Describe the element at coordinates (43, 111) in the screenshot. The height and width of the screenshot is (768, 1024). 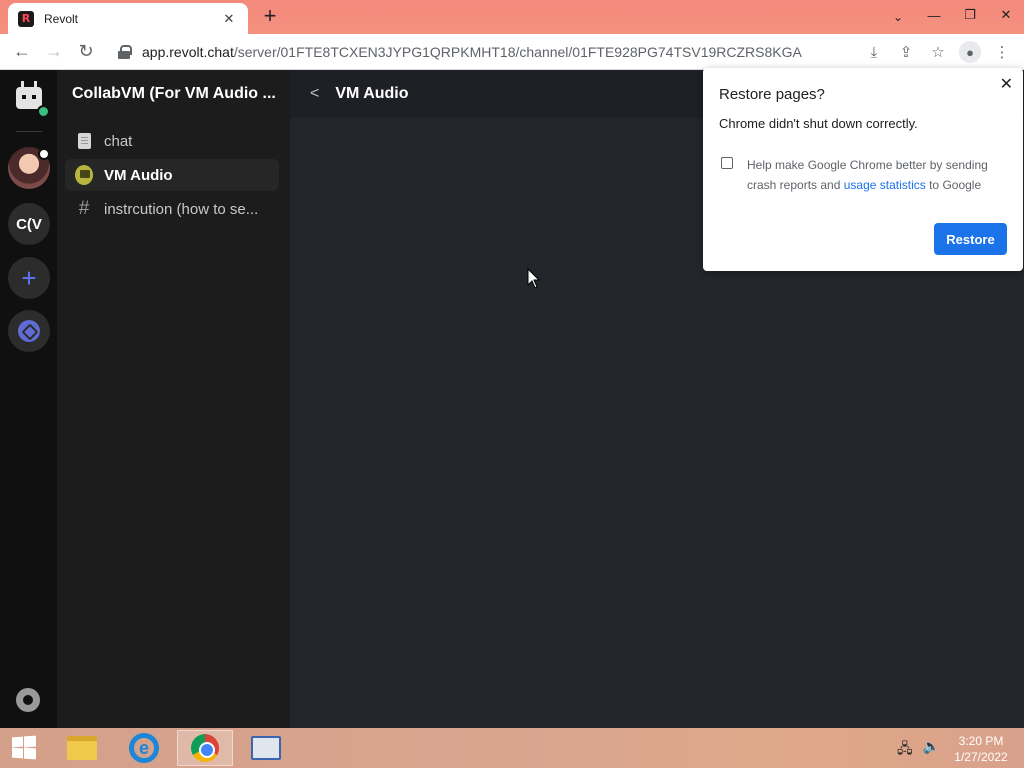
I see `online-status-indicator` at that location.